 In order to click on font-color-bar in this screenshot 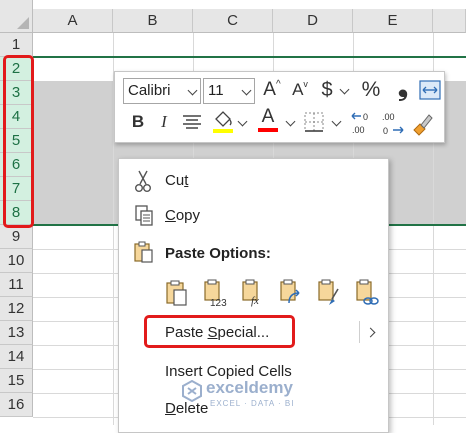, I will do `click(268, 130)`.